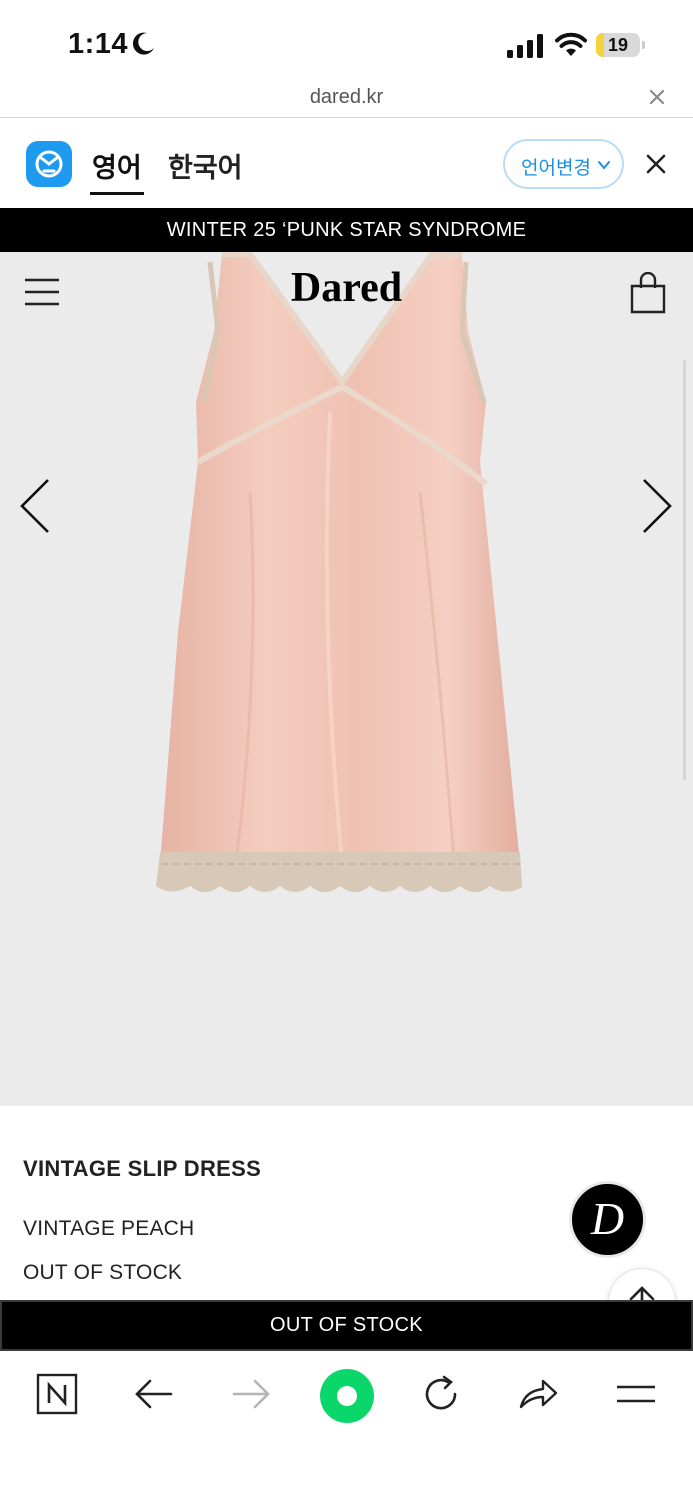 This screenshot has width=693, height=1500. What do you see at coordinates (49, 164) in the screenshot?
I see `papago-logo-icon` at bounding box center [49, 164].